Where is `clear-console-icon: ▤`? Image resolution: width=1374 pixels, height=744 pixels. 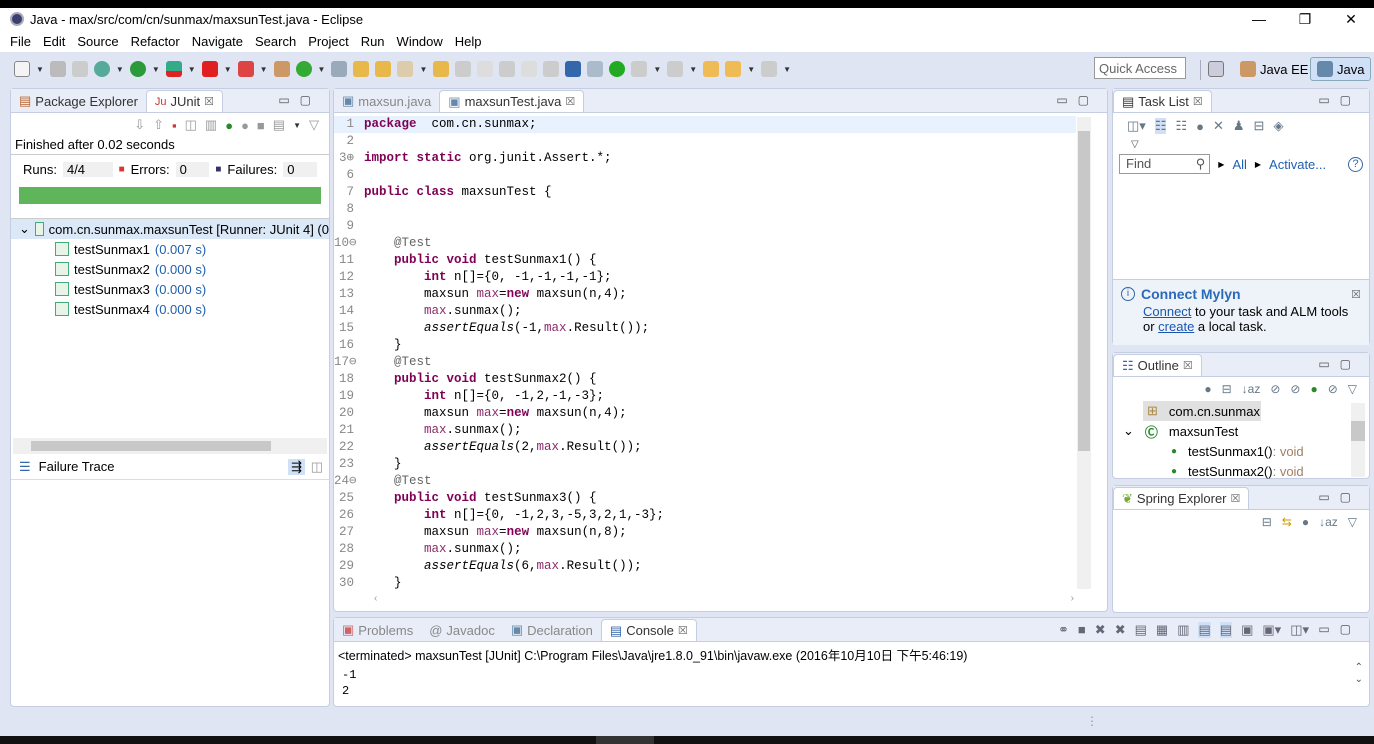
clear-console-icon: ▤ is located at coordinates (1141, 630).